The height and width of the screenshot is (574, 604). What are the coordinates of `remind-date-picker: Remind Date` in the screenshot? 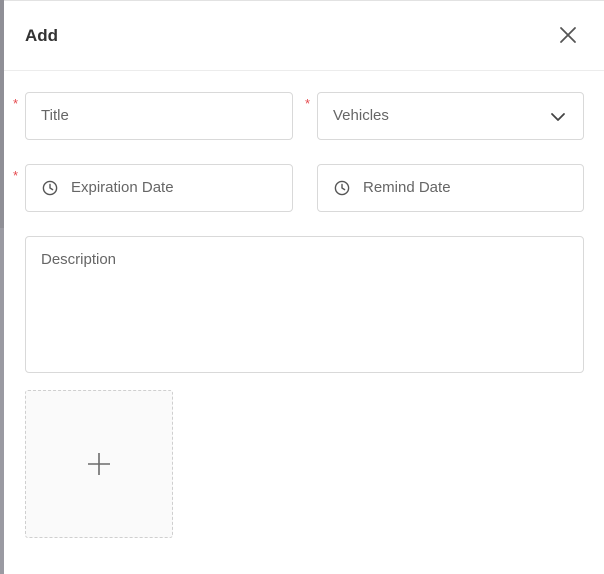 It's located at (450, 188).